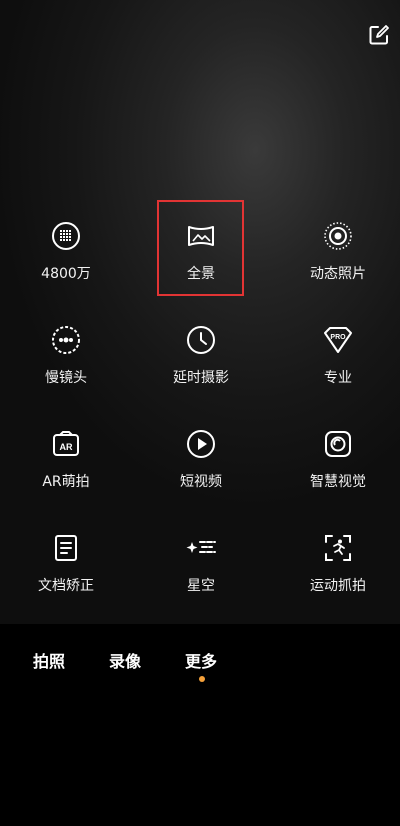 Image resolution: width=400 pixels, height=826 pixels. Describe the element at coordinates (201, 576) in the screenshot. I see `mode-item-starry-sky: 星空` at that location.